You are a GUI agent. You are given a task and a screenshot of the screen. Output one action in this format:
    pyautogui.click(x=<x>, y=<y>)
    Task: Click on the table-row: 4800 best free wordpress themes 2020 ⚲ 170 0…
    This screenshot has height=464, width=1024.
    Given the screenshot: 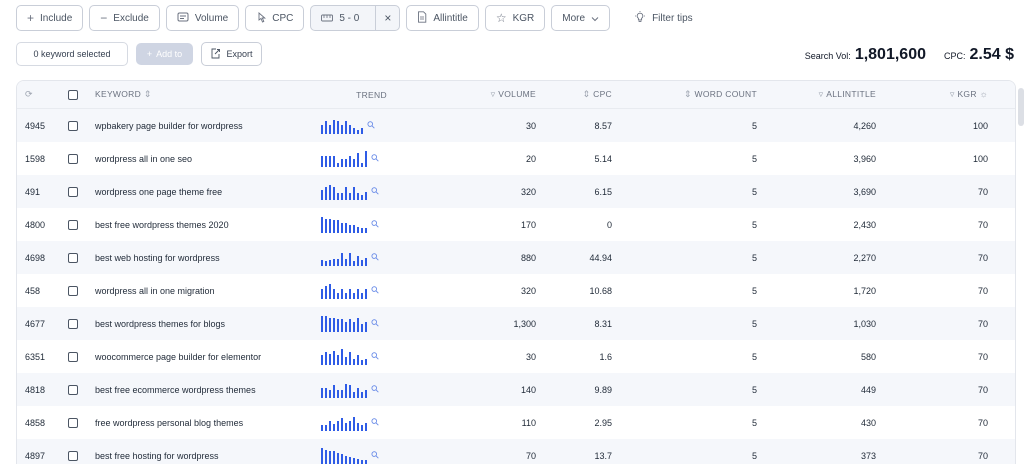 What is the action you would take?
    pyautogui.click(x=516, y=224)
    